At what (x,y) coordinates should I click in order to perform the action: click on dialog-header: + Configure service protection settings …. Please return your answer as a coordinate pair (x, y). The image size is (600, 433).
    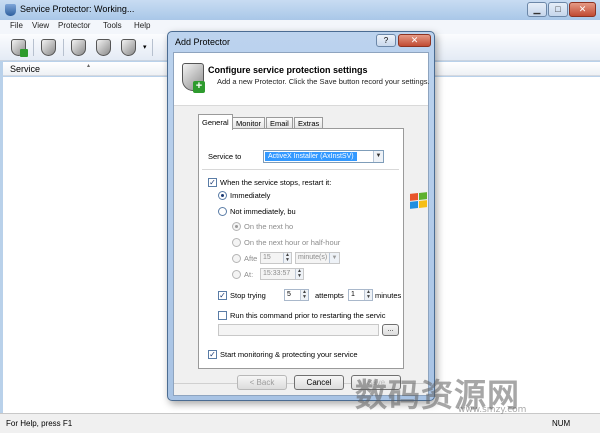
    Looking at the image, I should click on (302, 79).